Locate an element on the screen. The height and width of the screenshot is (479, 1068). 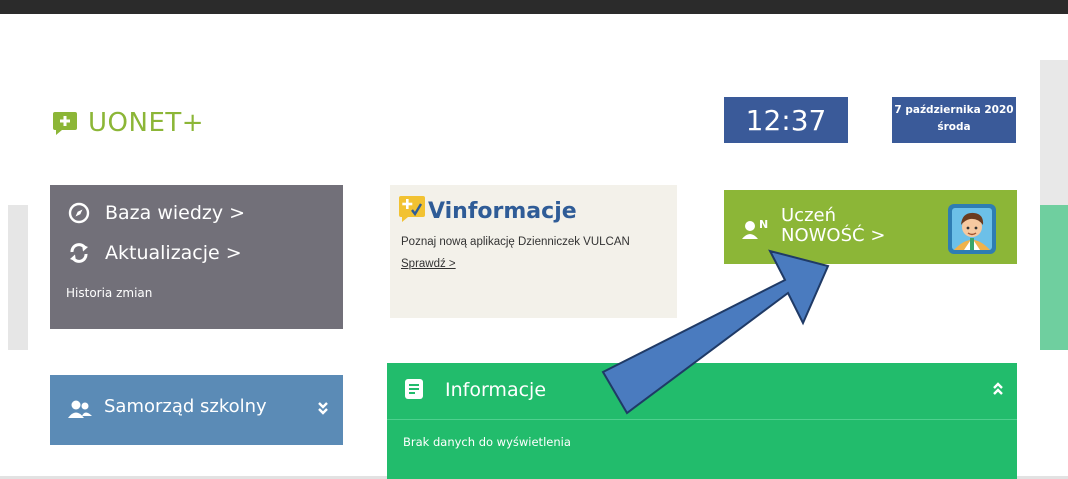
date-line: 7 października 2020 is located at coordinates (954, 110).